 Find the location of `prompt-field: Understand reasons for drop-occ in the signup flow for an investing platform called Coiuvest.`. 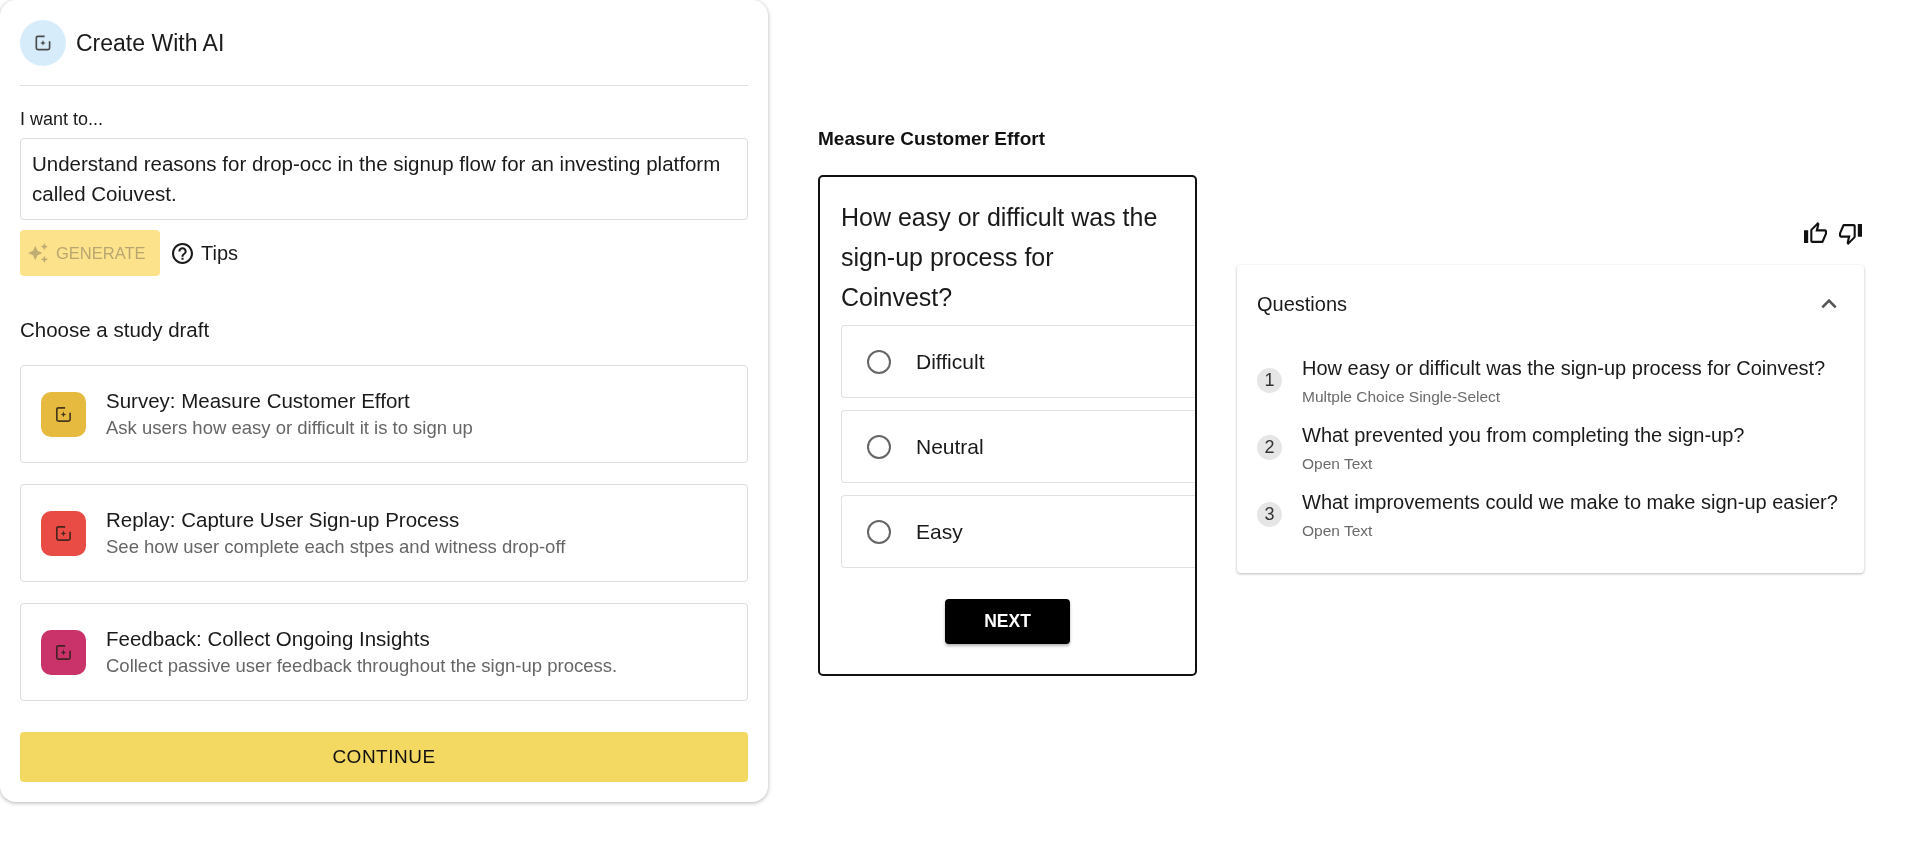

prompt-field: Understand reasons for drop-occ in the signup flow for an investing platform called Coiuvest. is located at coordinates (384, 179).